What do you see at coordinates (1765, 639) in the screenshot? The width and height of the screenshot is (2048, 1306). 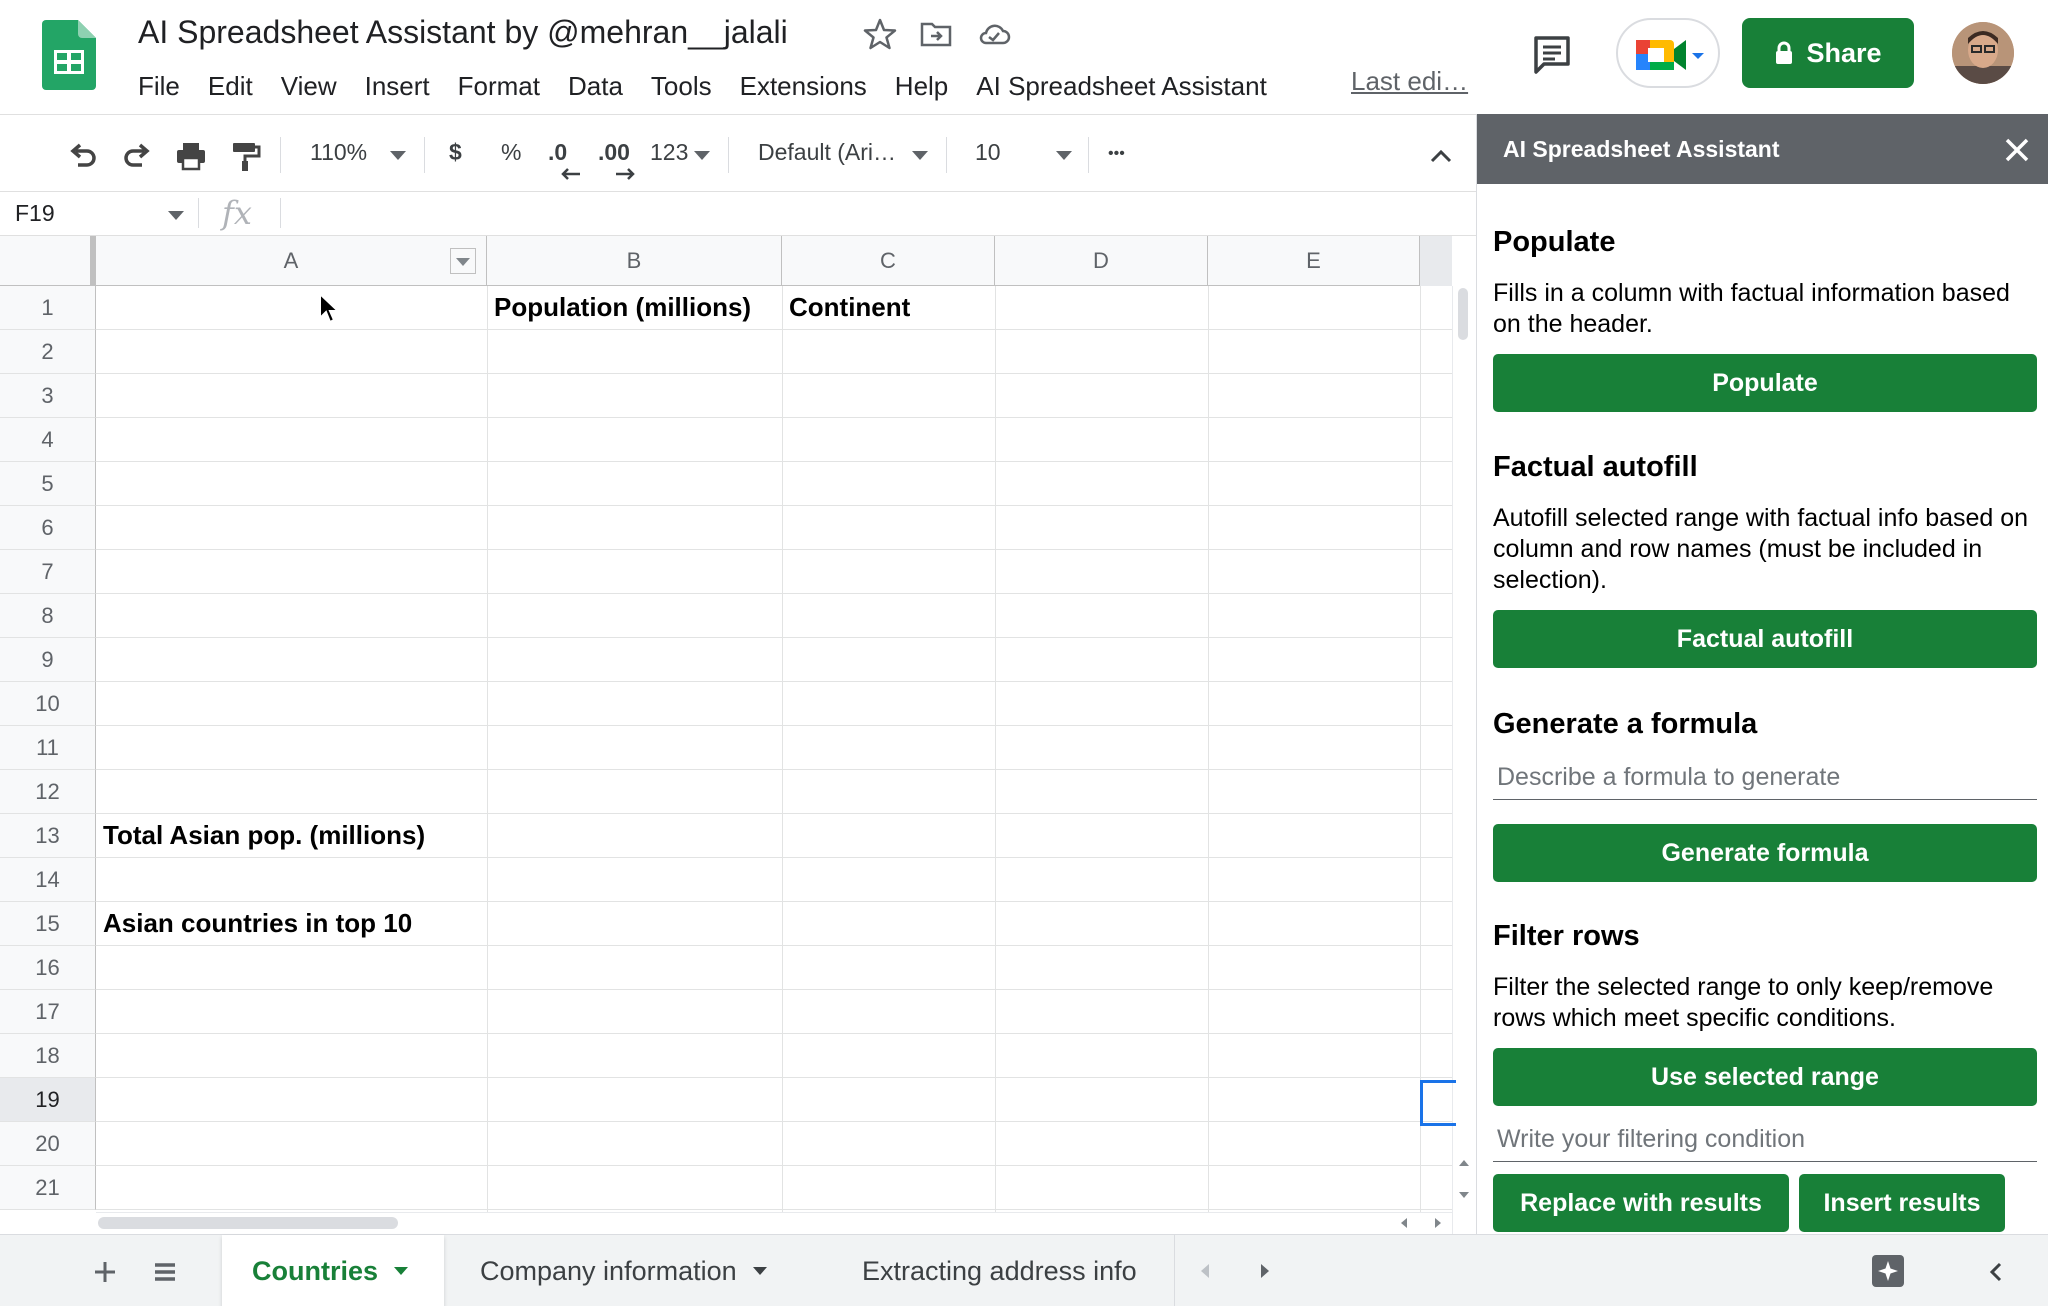 I see `factual-autofill-button: Factual autofill` at bounding box center [1765, 639].